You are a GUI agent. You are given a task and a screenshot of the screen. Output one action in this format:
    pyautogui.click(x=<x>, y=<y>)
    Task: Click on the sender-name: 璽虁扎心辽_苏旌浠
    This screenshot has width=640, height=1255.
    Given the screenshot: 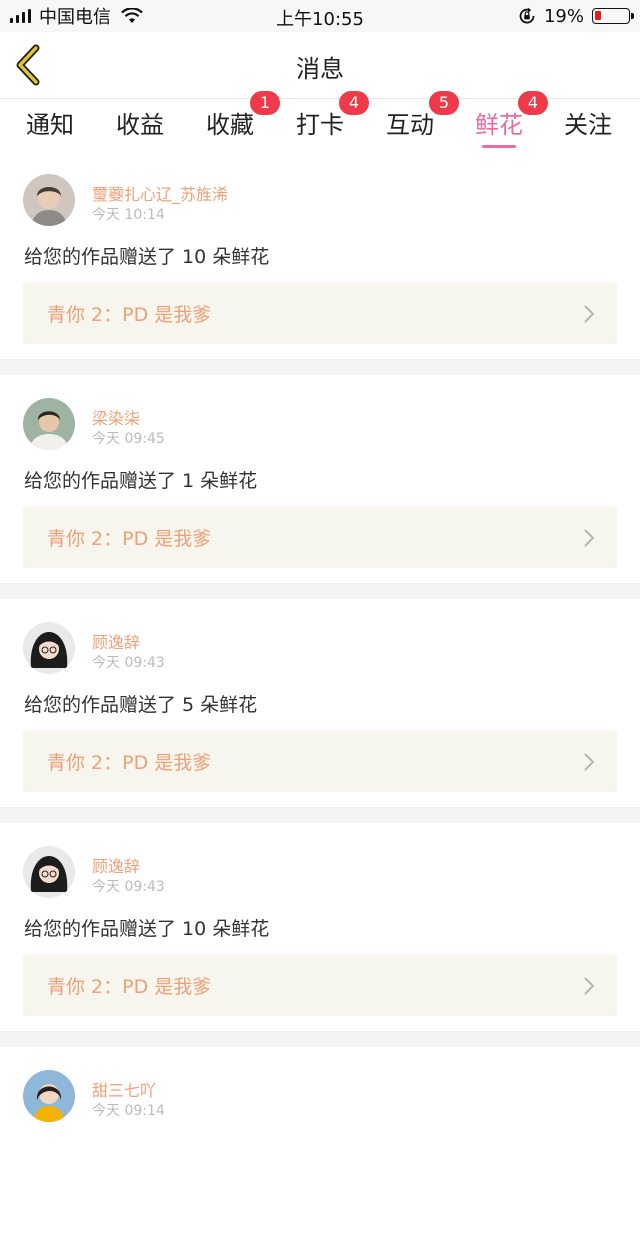 What is the action you would take?
    pyautogui.click(x=160, y=193)
    